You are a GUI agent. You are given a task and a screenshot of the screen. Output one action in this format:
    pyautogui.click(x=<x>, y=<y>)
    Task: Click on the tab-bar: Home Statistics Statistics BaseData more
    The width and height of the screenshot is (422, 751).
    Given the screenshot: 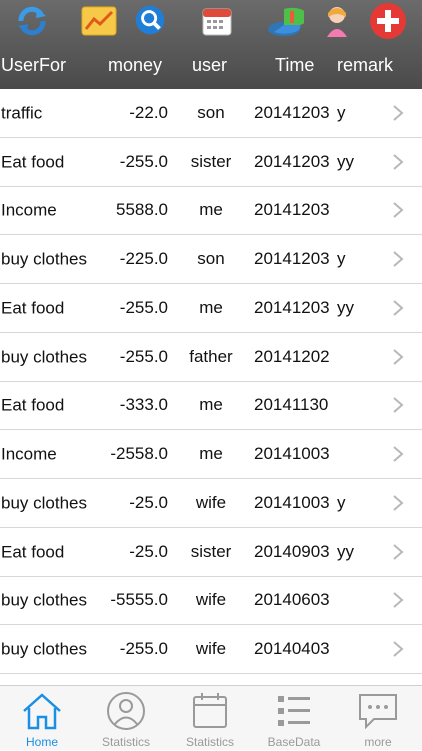 What is the action you would take?
    pyautogui.click(x=211, y=717)
    